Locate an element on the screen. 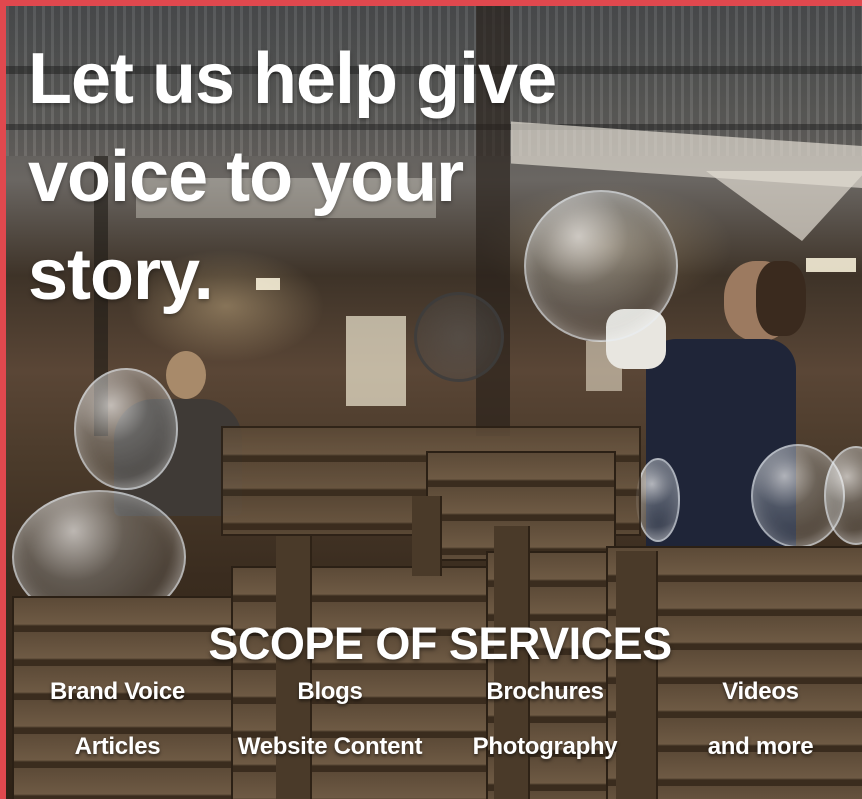 The height and width of the screenshot is (799, 862). hanging-tarp is located at coordinates (784, 206).